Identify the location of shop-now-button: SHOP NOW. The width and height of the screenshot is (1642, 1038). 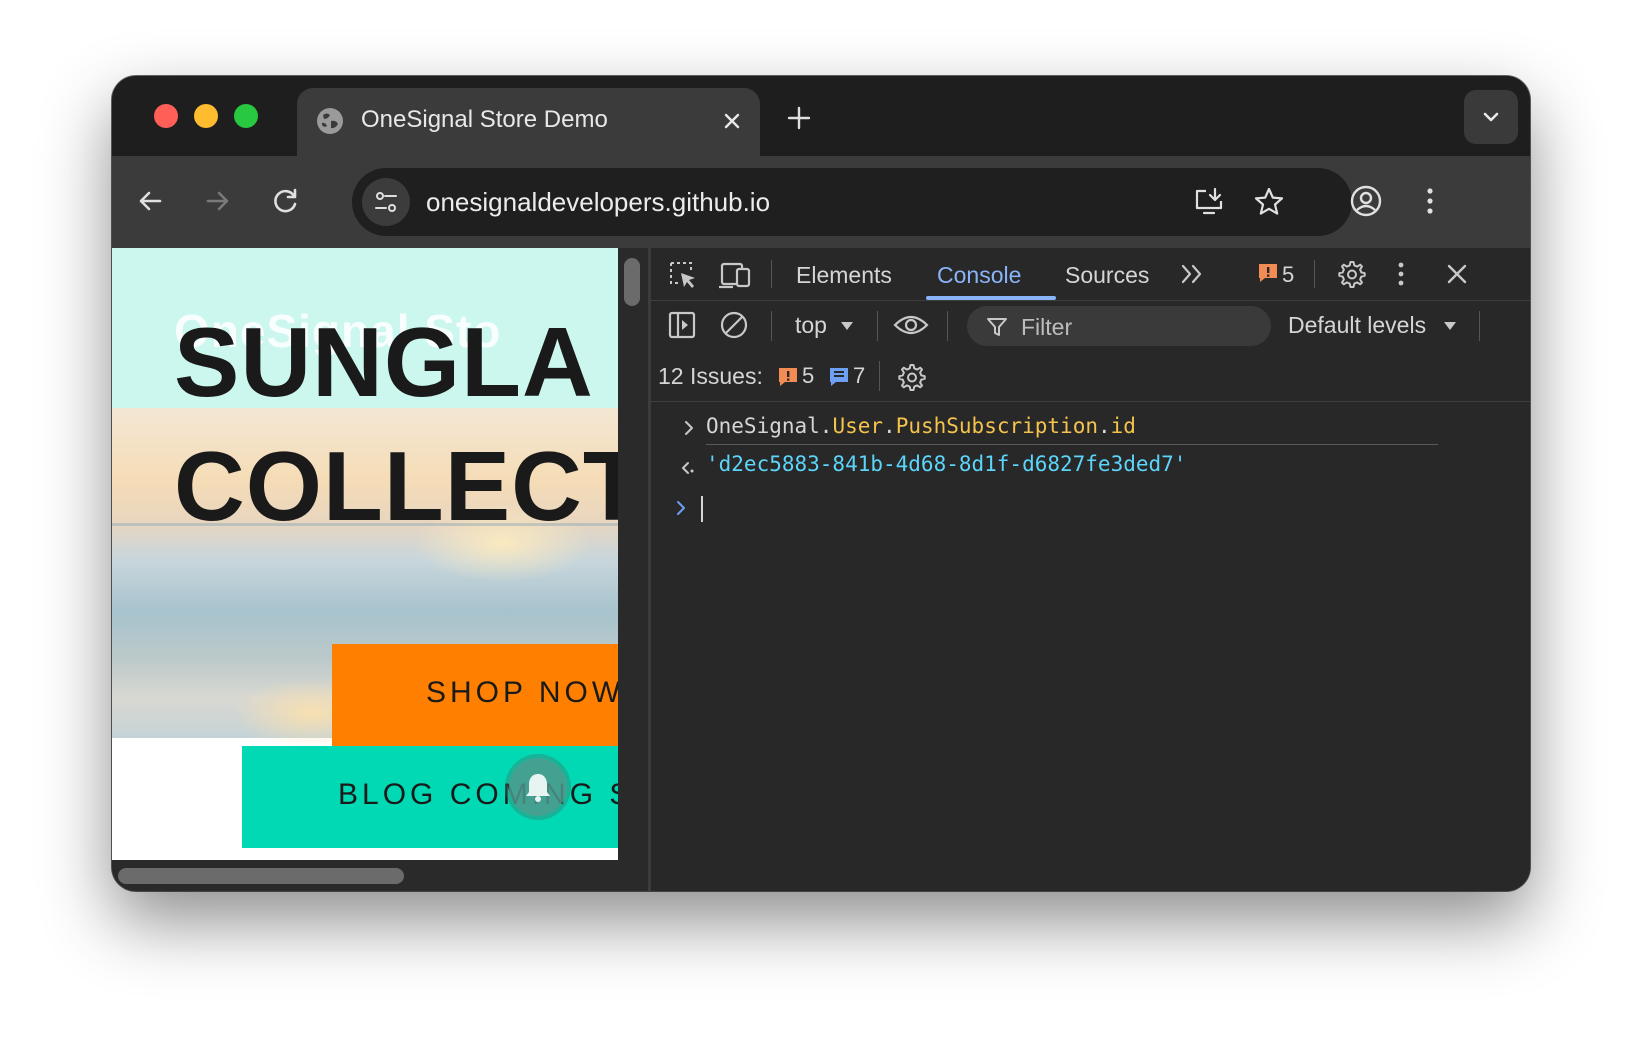
(475, 695).